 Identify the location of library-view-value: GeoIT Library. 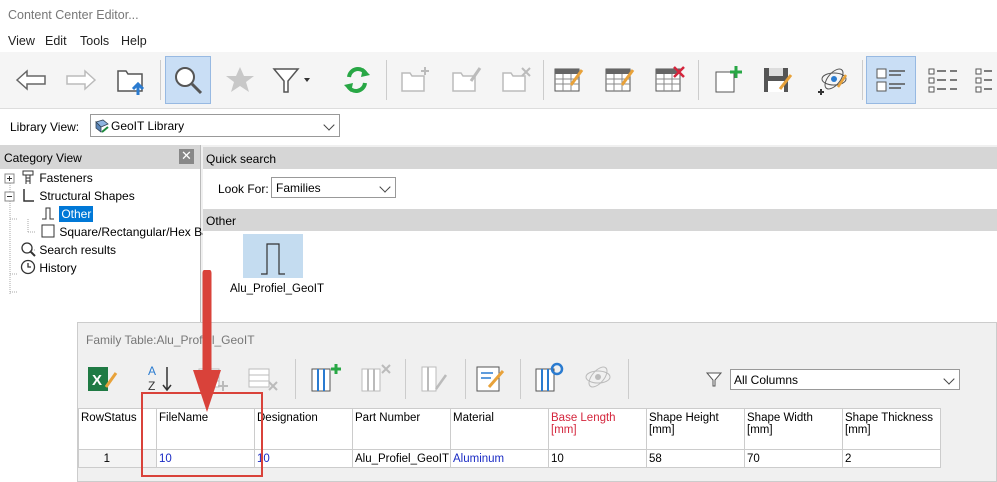
(148, 126).